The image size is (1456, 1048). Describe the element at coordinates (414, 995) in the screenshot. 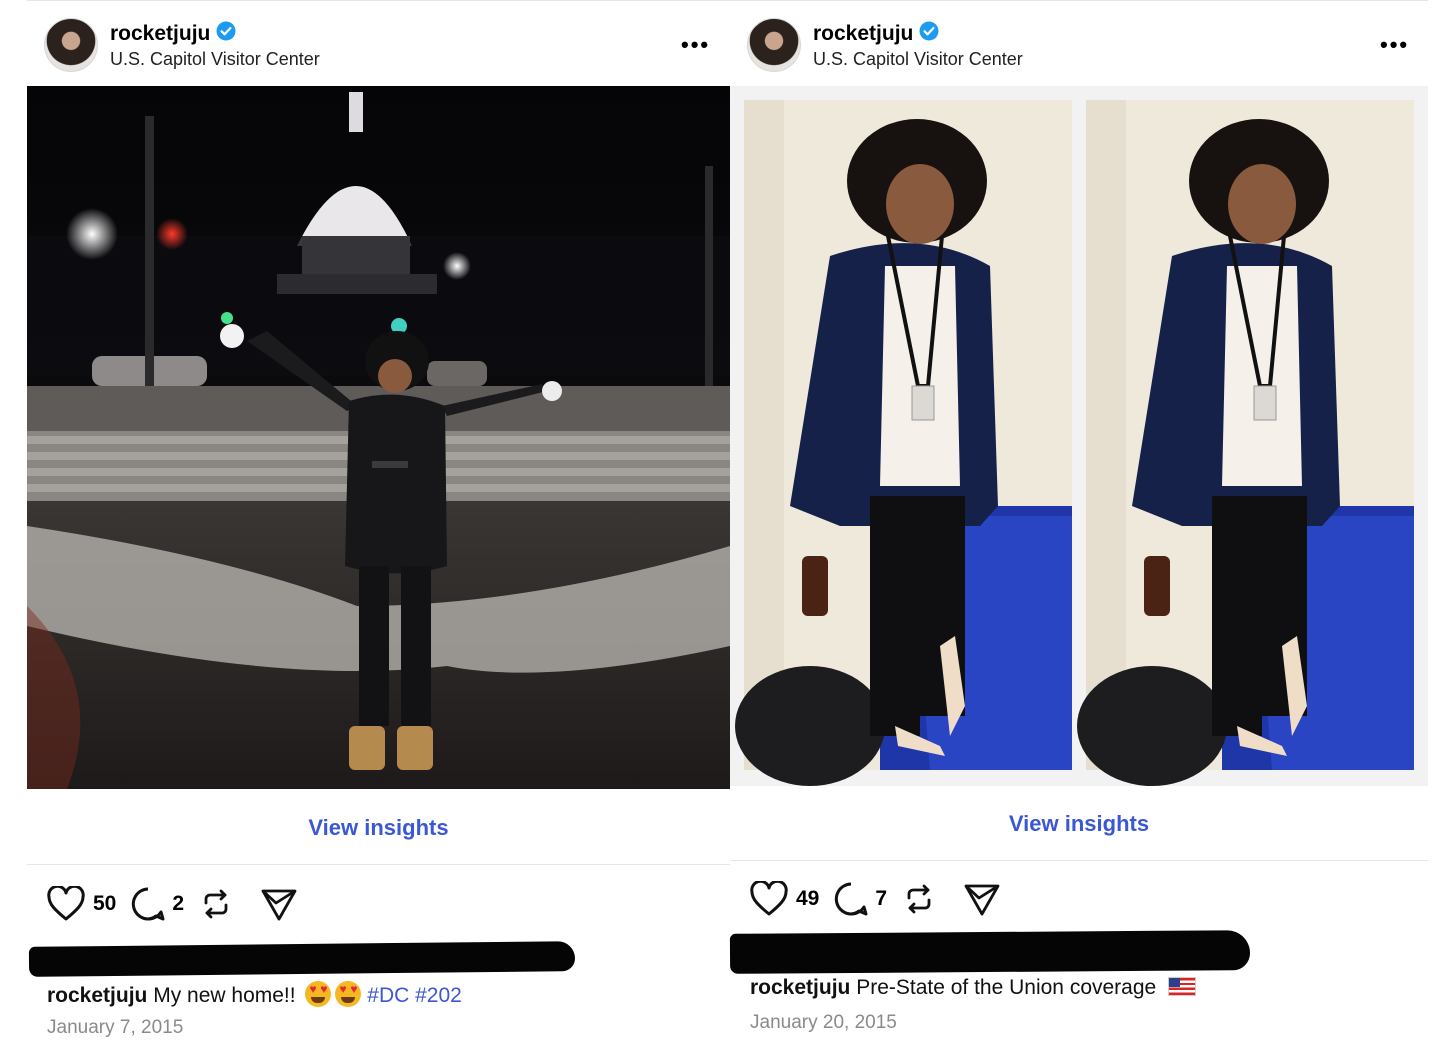

I see `hashtags: #DC #202` at that location.